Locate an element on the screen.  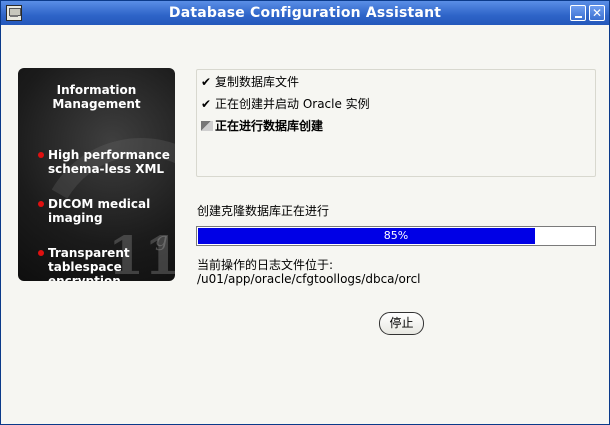
close-icon: ✕ is located at coordinates (597, 13).